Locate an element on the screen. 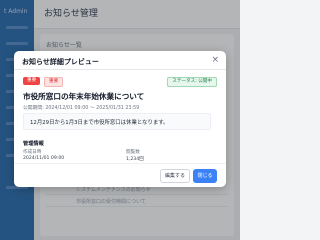  notice-body: 12月29日から1月3日まで市役所窓口は休業となります。 is located at coordinates (117, 121).